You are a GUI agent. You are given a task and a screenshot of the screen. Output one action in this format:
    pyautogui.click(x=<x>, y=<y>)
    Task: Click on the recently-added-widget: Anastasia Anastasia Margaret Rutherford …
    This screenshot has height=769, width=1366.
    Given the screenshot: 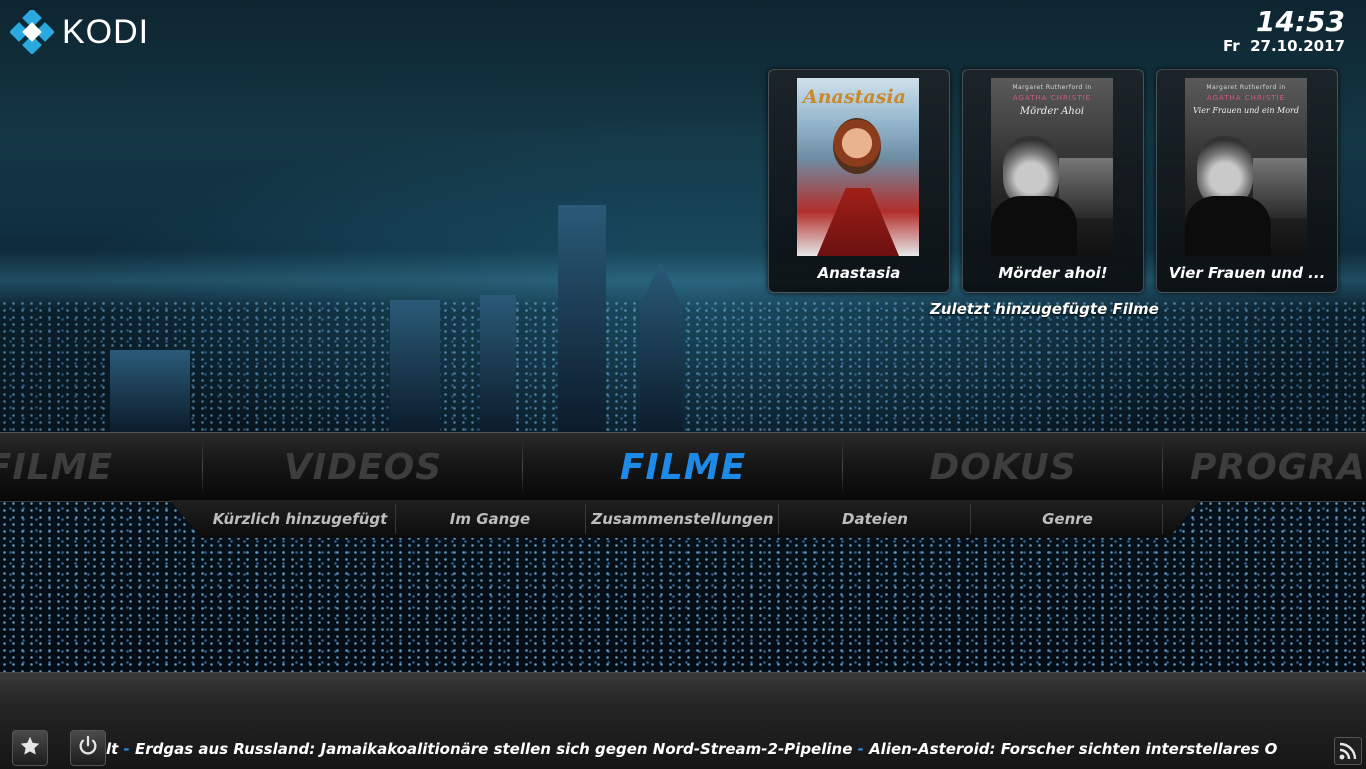 What is the action you would take?
    pyautogui.click(x=1053, y=181)
    